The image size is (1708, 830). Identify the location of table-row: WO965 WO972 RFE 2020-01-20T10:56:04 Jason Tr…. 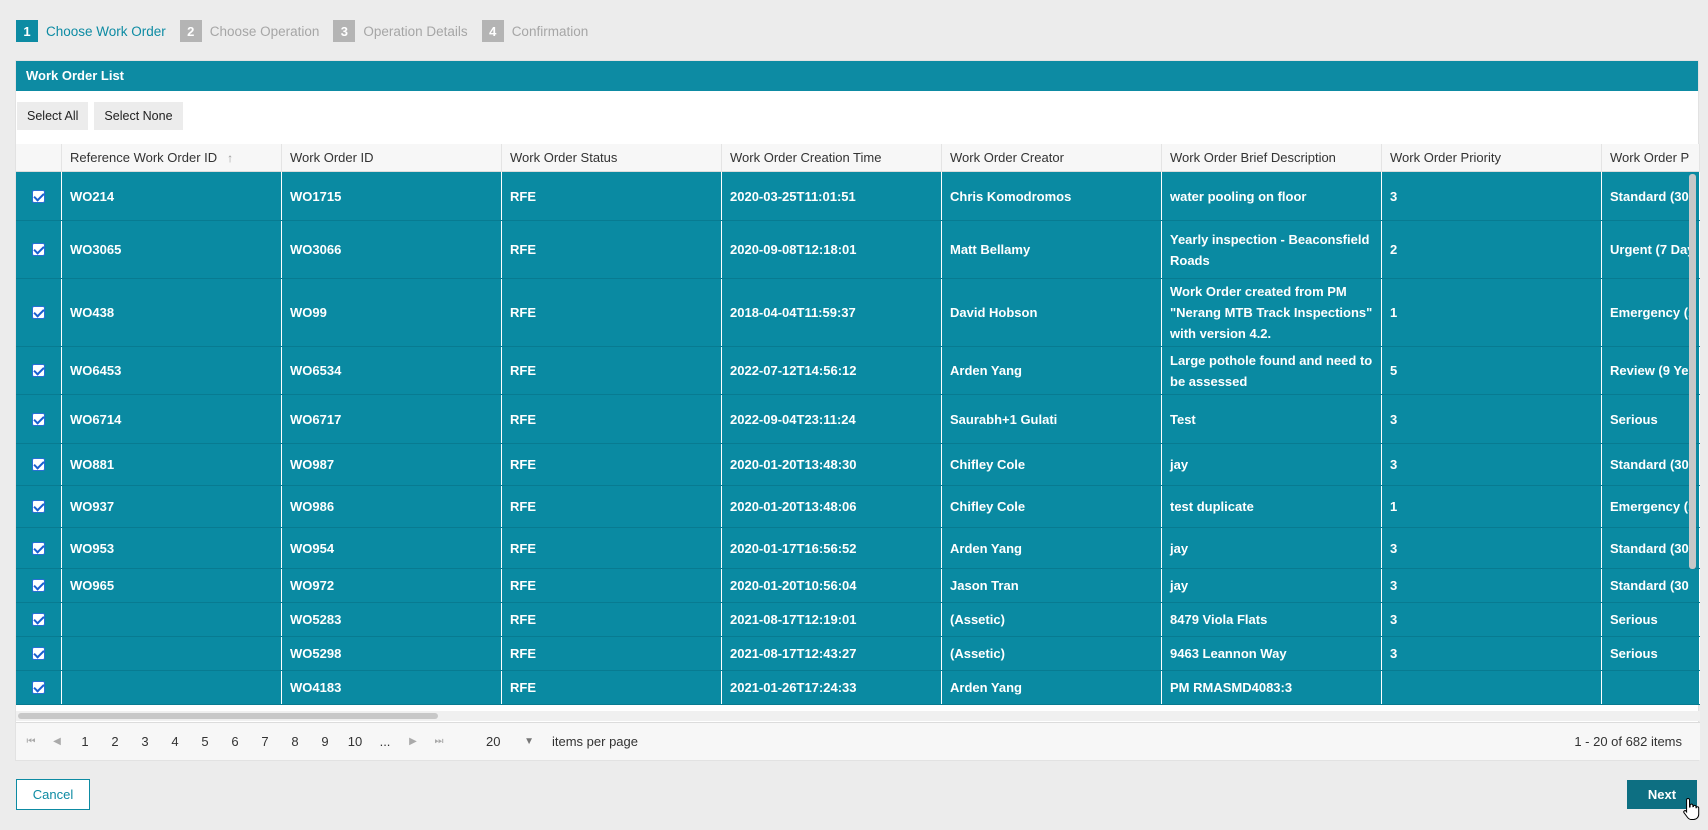
(858, 586).